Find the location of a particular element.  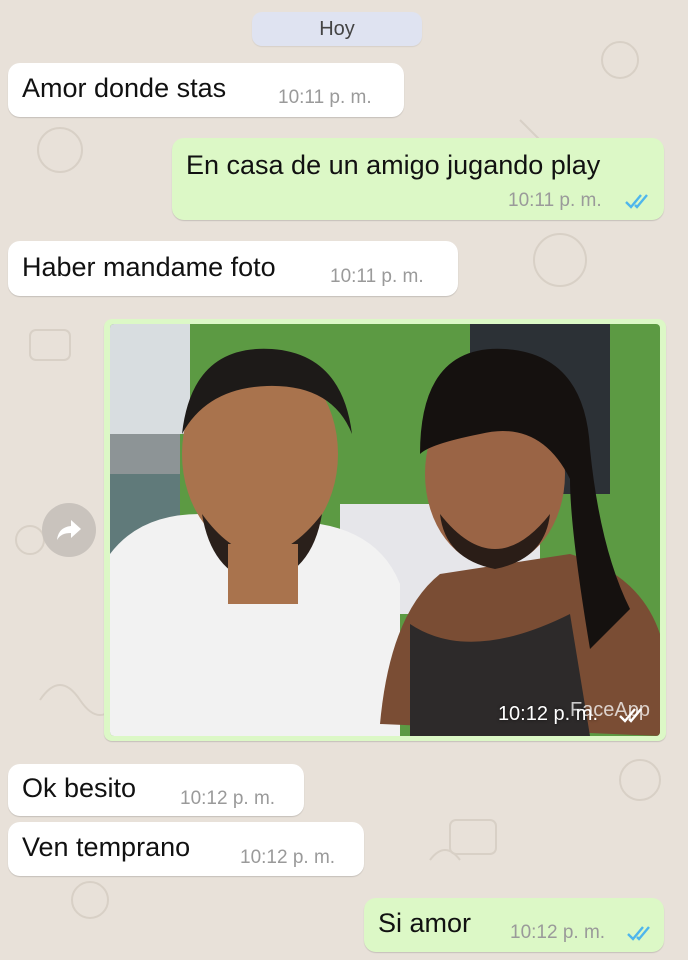

message-bubble-incoming: Ok besito 10:12 p. m. is located at coordinates (156, 790).